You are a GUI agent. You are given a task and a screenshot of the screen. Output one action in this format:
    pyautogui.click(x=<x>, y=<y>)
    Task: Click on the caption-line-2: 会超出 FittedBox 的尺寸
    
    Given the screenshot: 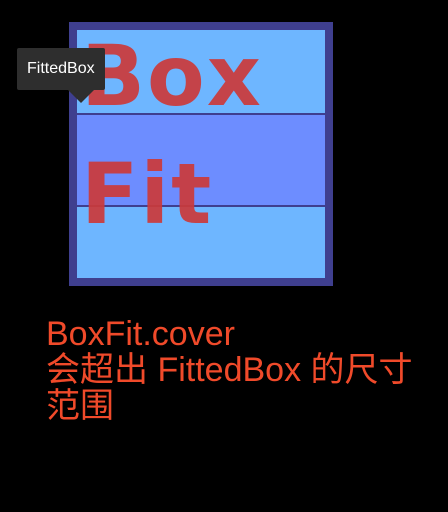 What is the action you would take?
    pyautogui.click(x=229, y=370)
    